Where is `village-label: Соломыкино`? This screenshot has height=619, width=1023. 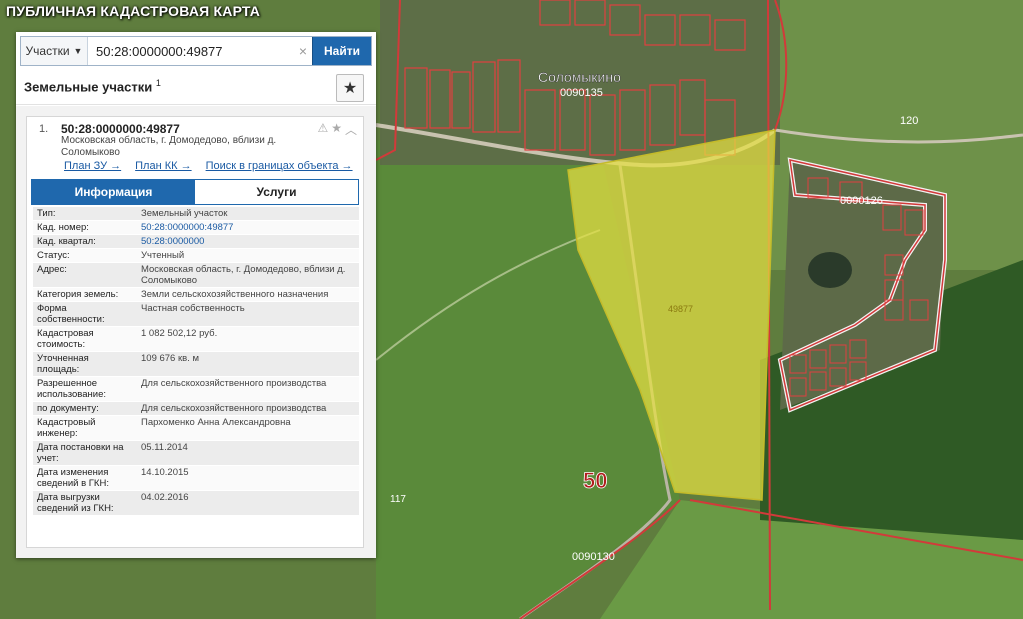
village-label: Соломыкино is located at coordinates (579, 77).